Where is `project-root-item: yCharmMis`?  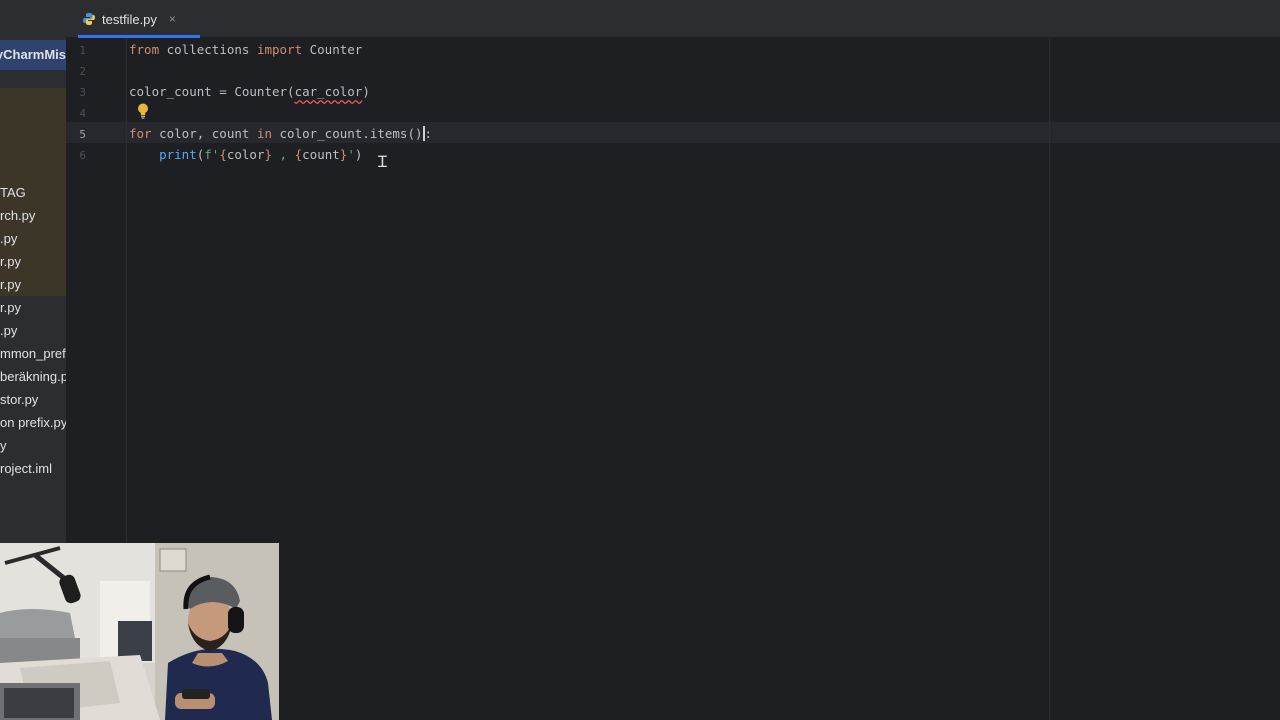 project-root-item: yCharmMis is located at coordinates (33, 55).